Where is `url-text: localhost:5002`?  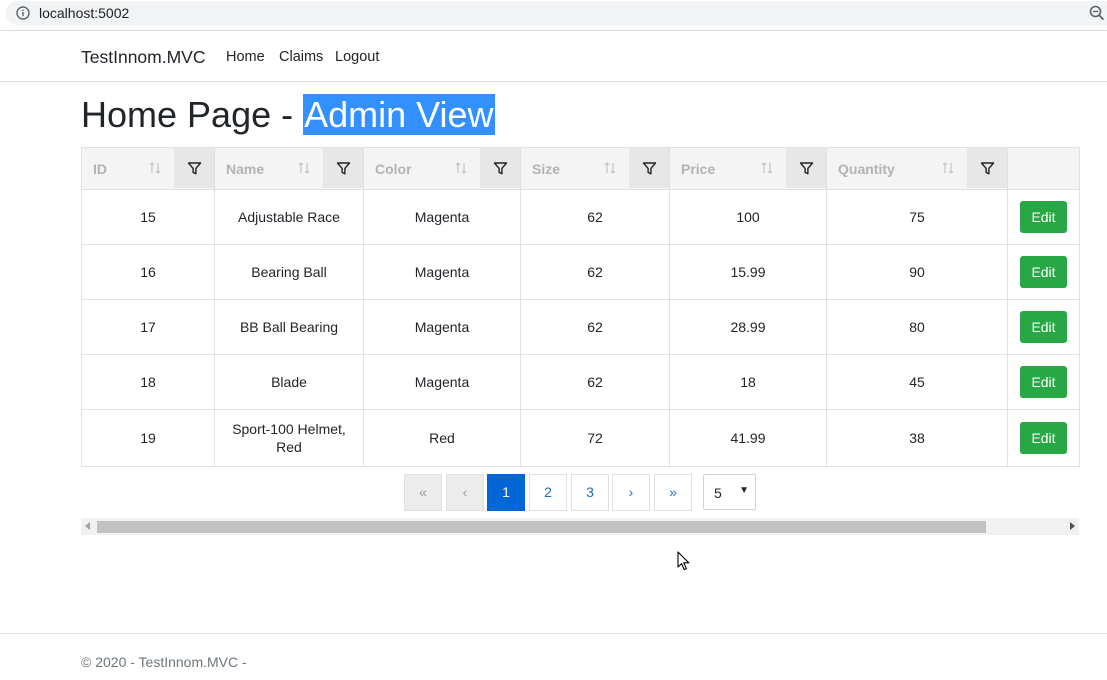 url-text: localhost:5002 is located at coordinates (84, 13).